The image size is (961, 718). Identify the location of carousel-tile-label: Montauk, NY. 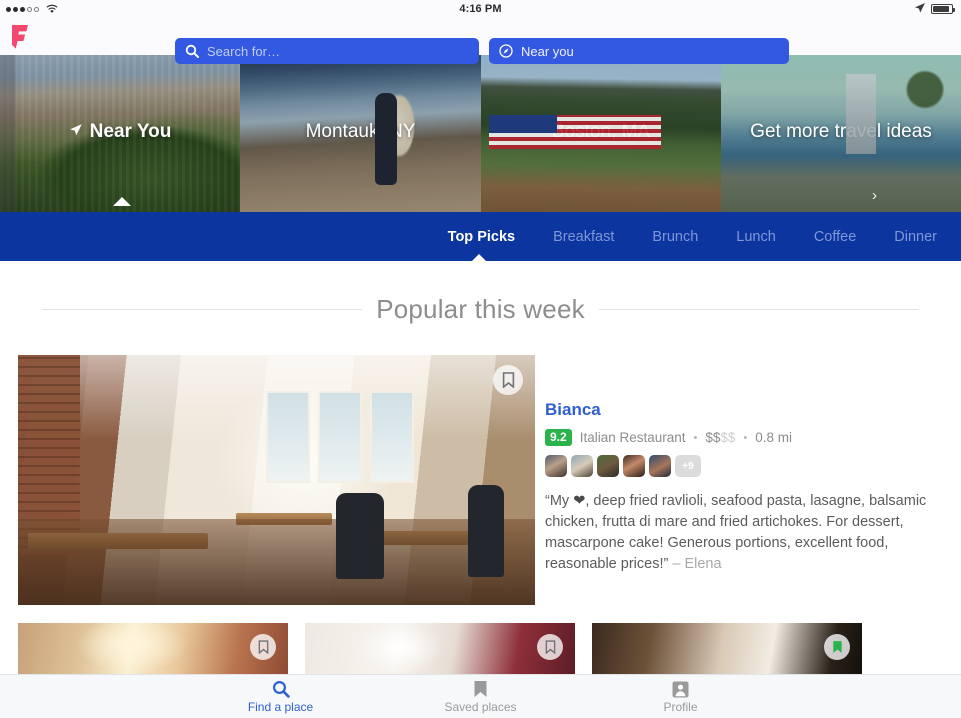
(360, 132).